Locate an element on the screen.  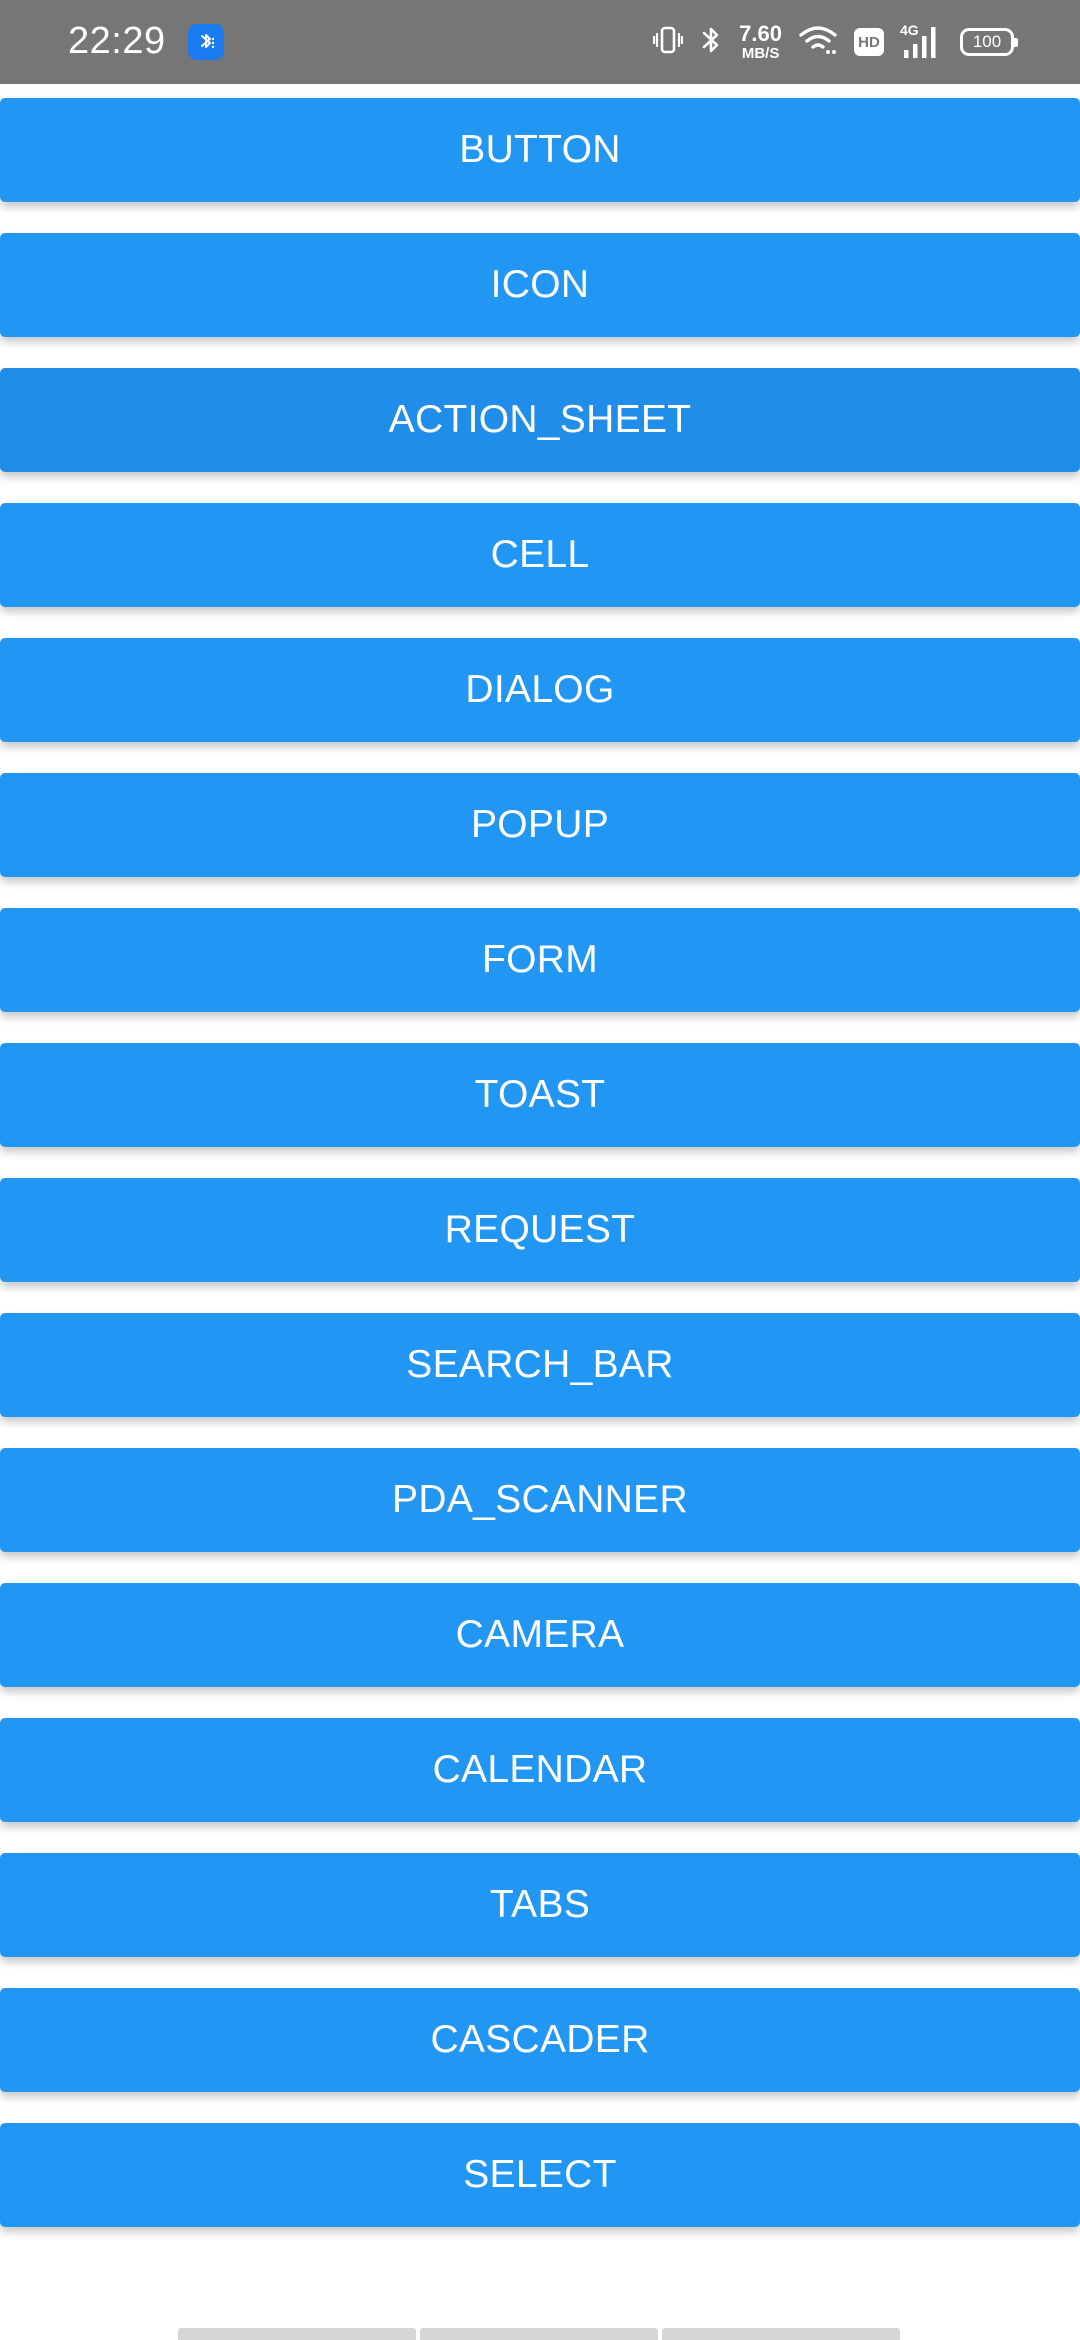
network-speed-unit: MB/S is located at coordinates (760, 53).